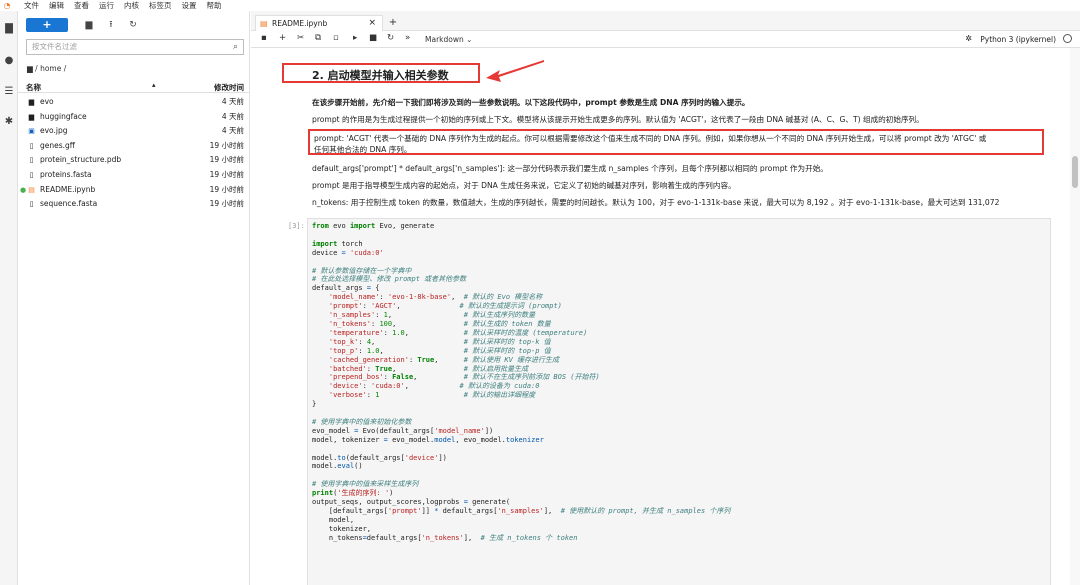 The width and height of the screenshot is (1080, 585). What do you see at coordinates (134, 87) in the screenshot?
I see `file-list-header: 名称 ▴ 修改时间` at bounding box center [134, 87].